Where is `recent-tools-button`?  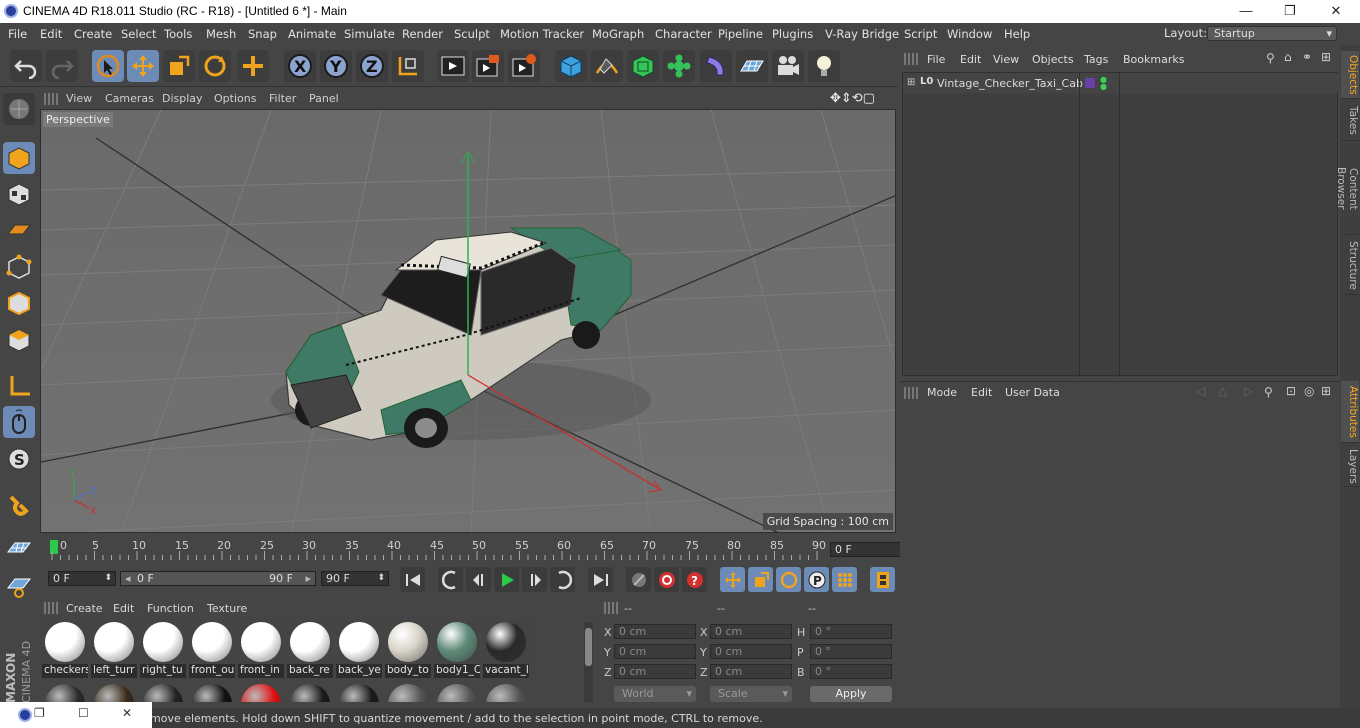 recent-tools-button is located at coordinates (253, 66).